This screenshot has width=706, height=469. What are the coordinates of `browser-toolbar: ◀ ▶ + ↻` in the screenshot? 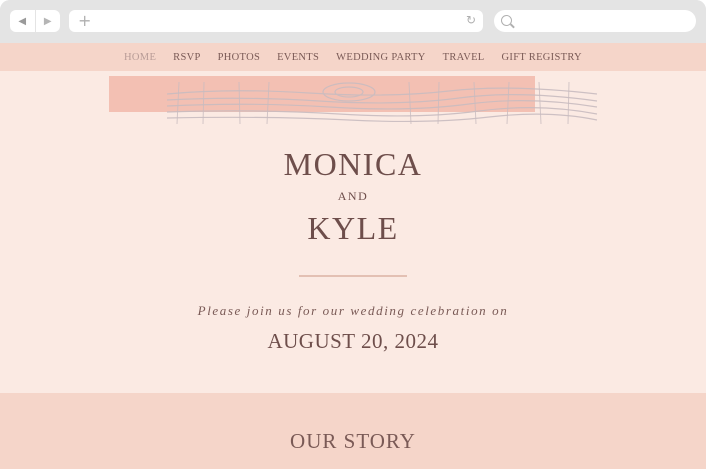 It's located at (353, 21).